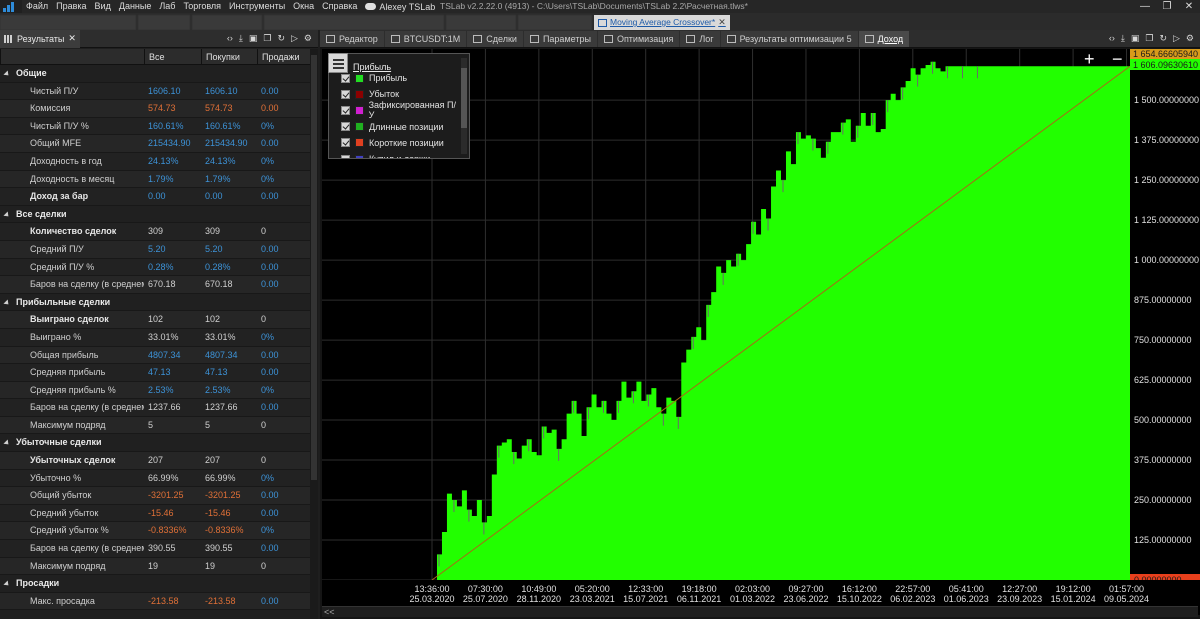 The image size is (1200, 619). Describe the element at coordinates (155, 161) in the screenshot. I see `stats-row: Доходность в год 24.13% 24.13% 0%` at that location.